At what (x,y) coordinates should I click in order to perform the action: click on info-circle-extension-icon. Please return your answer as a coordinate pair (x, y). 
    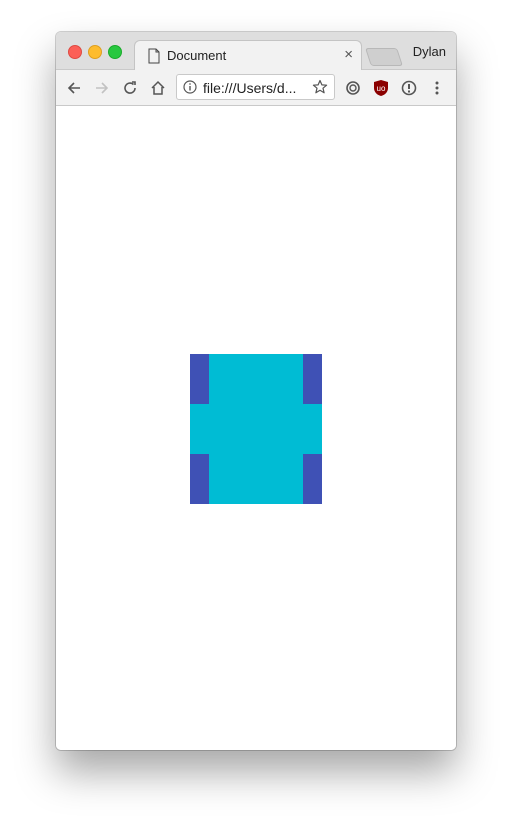
    Looking at the image, I should click on (409, 88).